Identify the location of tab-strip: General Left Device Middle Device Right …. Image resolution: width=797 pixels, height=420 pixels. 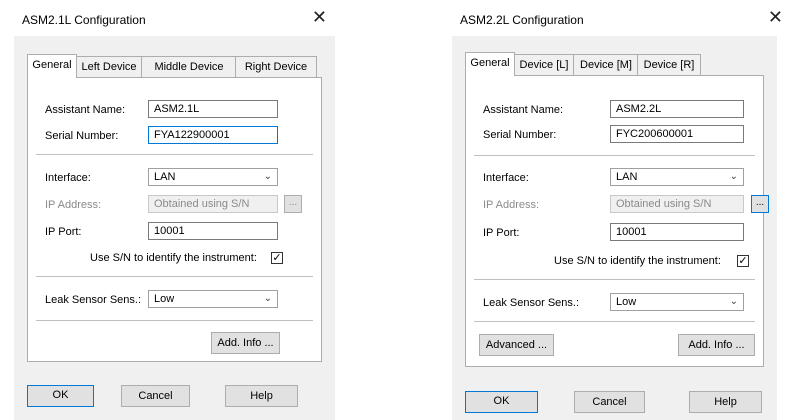
(175, 66).